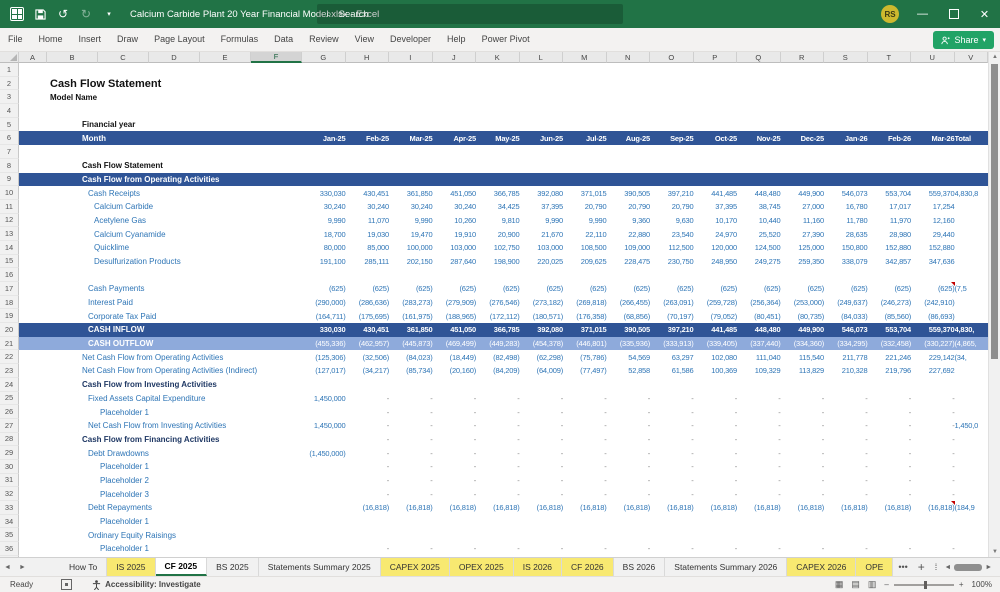 This screenshot has height=592, width=1000. I want to click on cell: (84,209), so click(498, 371).